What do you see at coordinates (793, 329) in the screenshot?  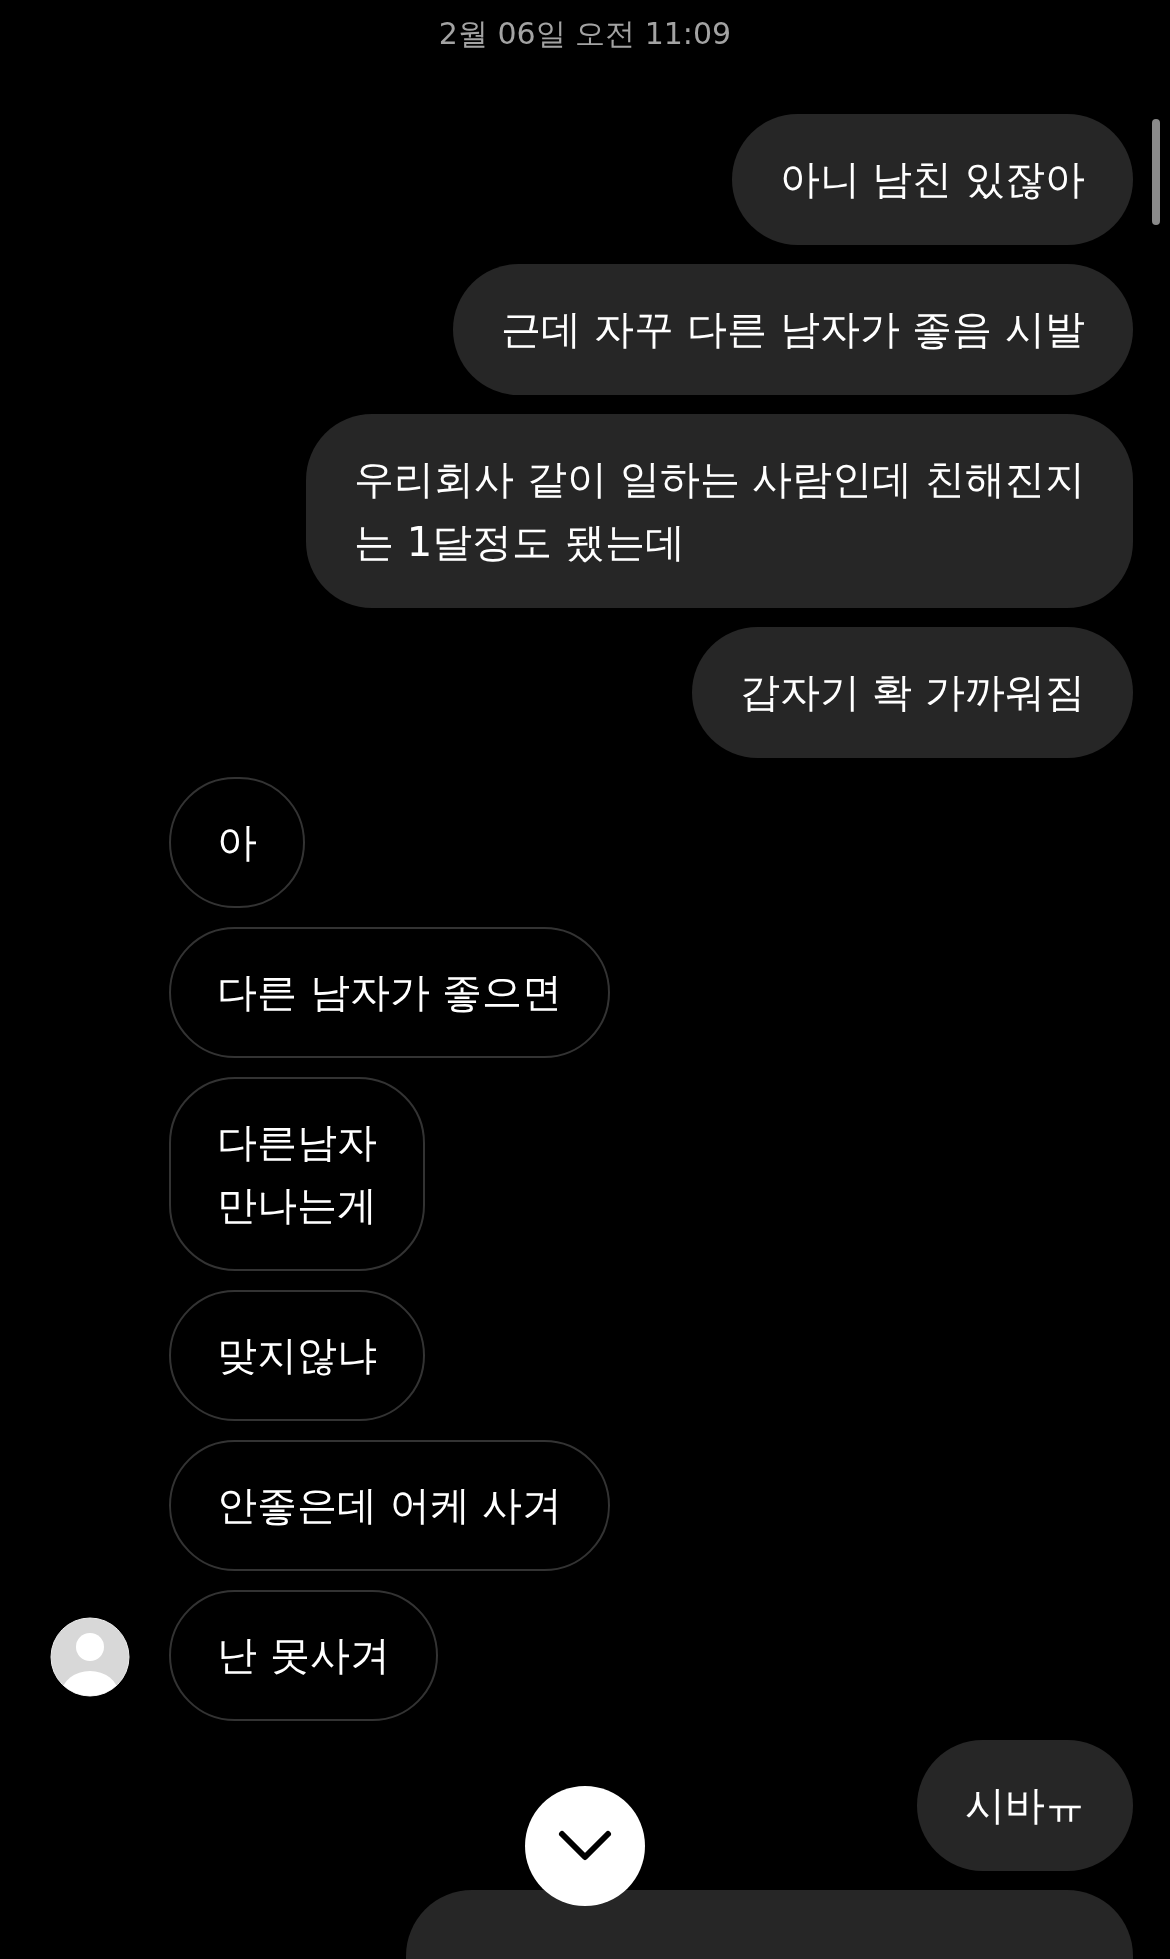 I see `message-bubble: 근데 자꾸 다른 남자가 좋음 시발` at bounding box center [793, 329].